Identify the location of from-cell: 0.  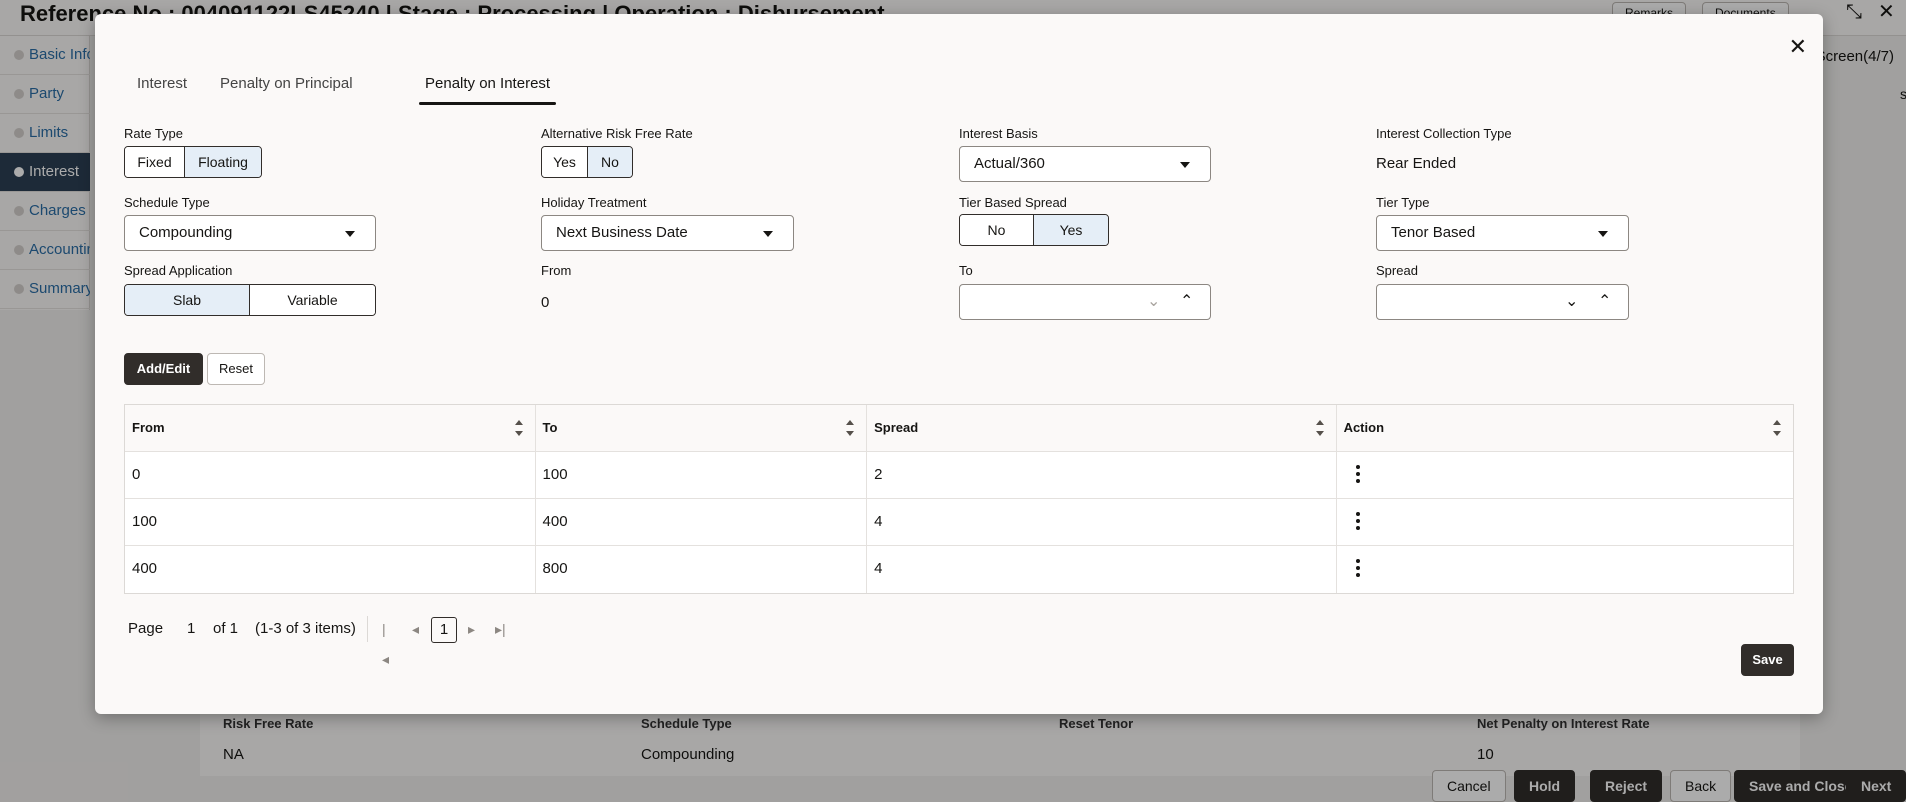
(330, 475).